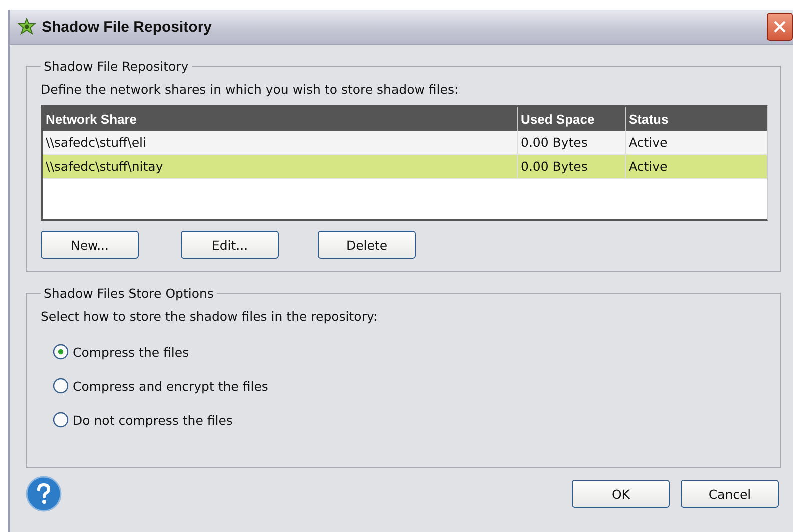 The width and height of the screenshot is (793, 532). Describe the element at coordinates (730, 494) in the screenshot. I see `dialog-button: Cancel` at that location.